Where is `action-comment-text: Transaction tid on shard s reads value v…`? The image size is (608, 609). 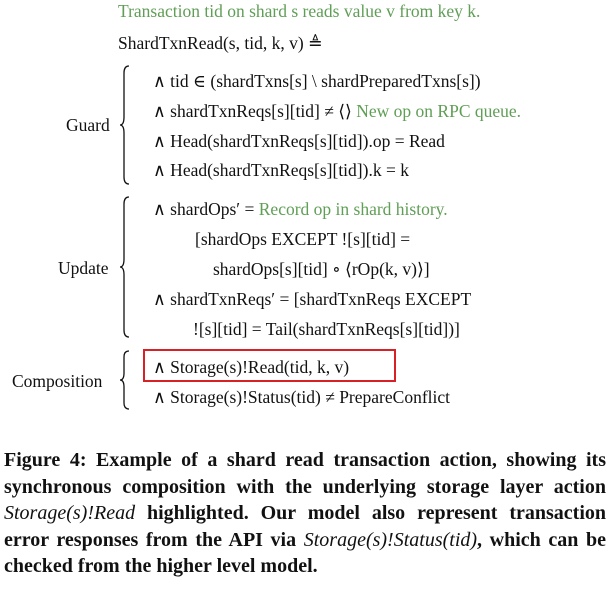
action-comment-text: Transaction tid on shard s reads value v… is located at coordinates (299, 11).